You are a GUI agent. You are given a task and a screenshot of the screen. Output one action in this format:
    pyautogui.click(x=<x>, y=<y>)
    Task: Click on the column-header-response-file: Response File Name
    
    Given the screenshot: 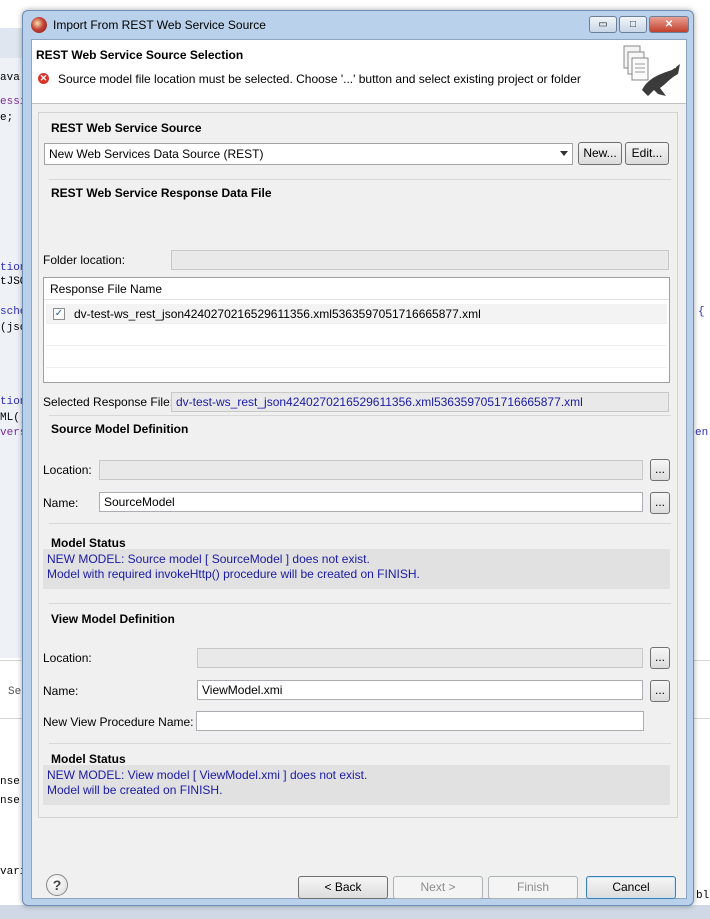 What is the action you would take?
    pyautogui.click(x=356, y=289)
    